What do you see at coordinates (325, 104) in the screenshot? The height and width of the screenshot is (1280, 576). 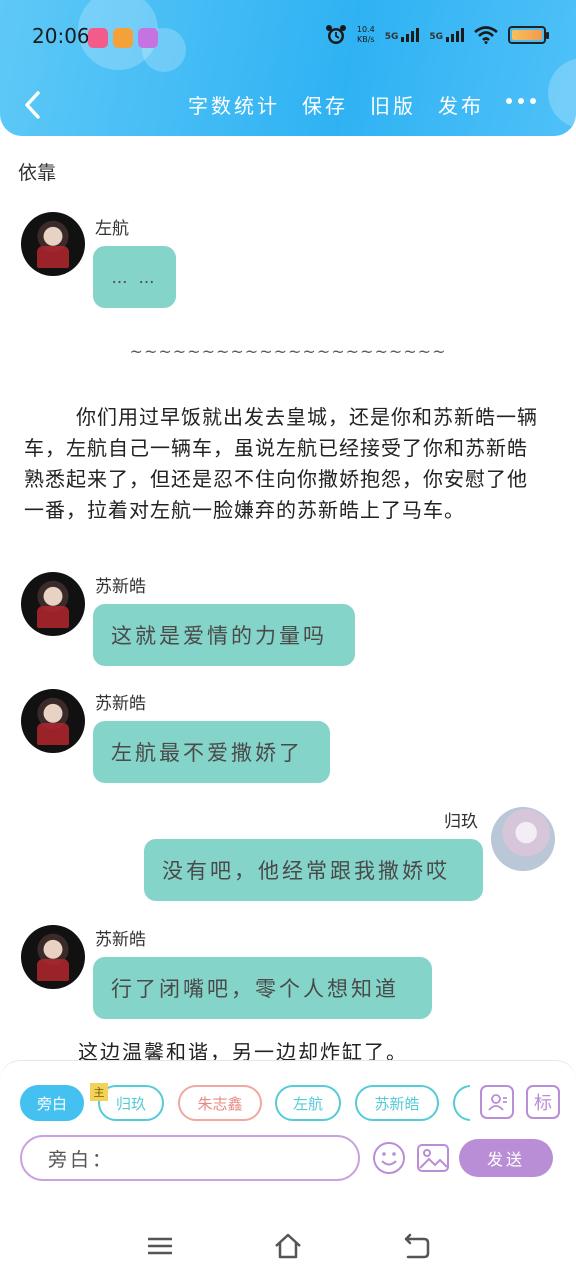 I see `save-button: 保存` at bounding box center [325, 104].